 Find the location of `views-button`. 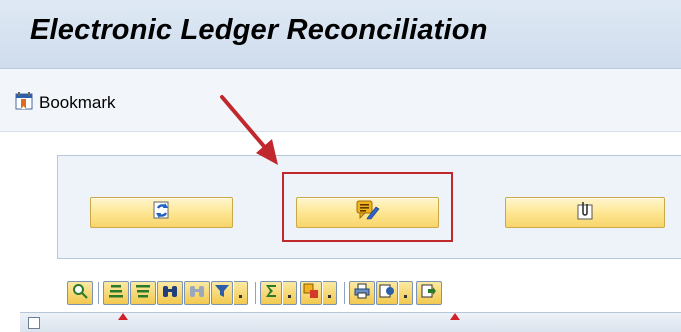

views-button is located at coordinates (387, 293).